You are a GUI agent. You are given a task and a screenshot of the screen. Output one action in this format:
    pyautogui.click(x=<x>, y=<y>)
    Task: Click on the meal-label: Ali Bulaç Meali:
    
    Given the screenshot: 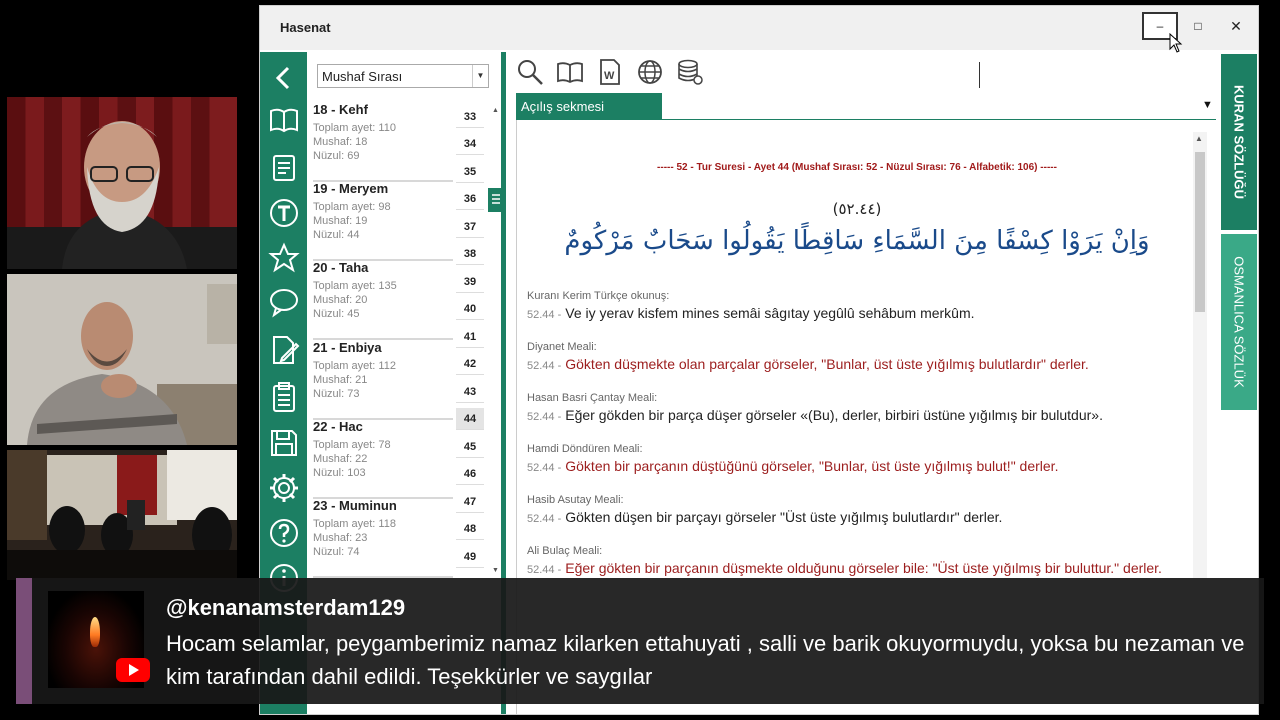 What is the action you would take?
    pyautogui.click(x=565, y=551)
    